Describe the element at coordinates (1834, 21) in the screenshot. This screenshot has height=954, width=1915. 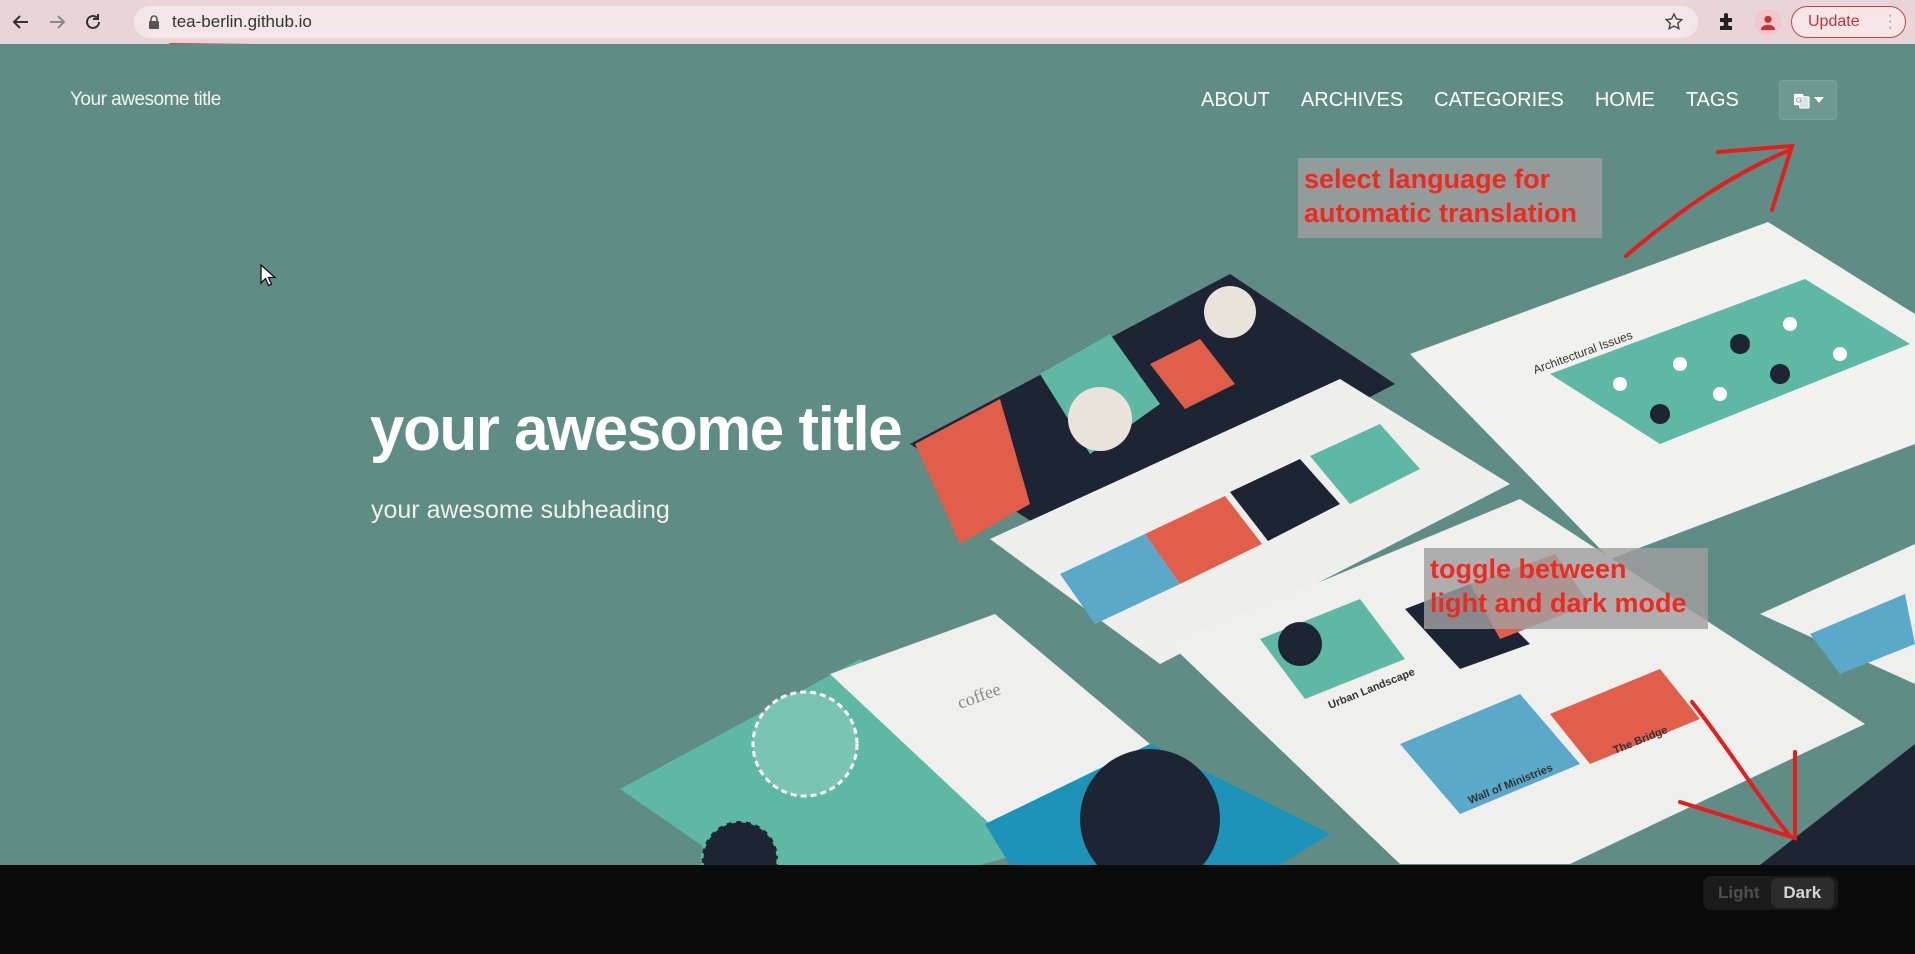
I see `update-label: Update` at that location.